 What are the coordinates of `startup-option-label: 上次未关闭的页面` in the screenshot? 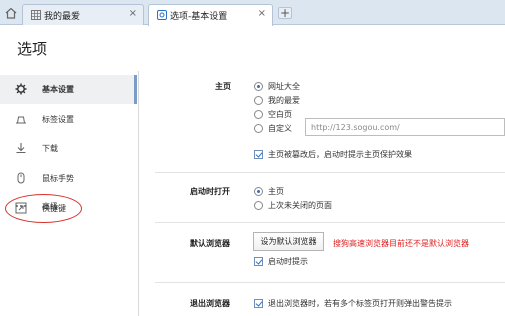 It's located at (300, 205).